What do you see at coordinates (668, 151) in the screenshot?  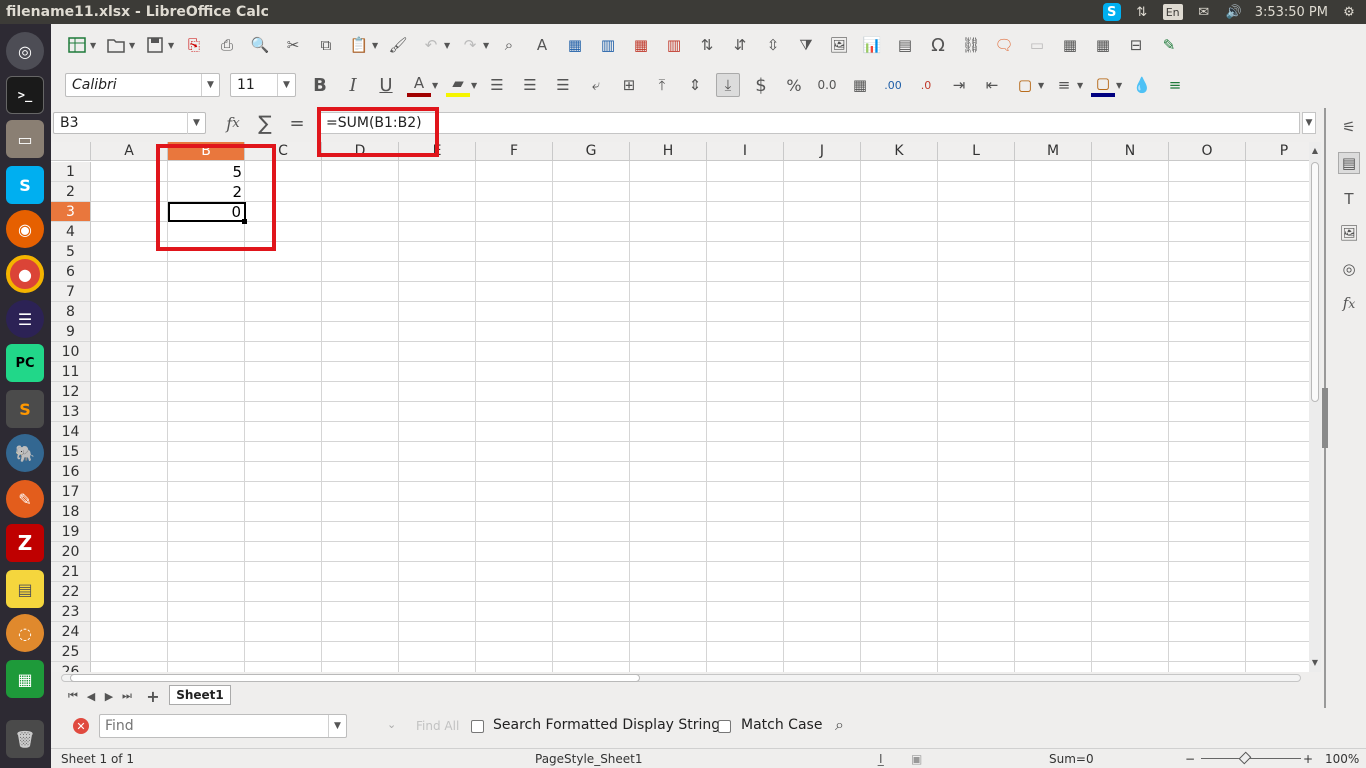 I see `column-header-h: H` at bounding box center [668, 151].